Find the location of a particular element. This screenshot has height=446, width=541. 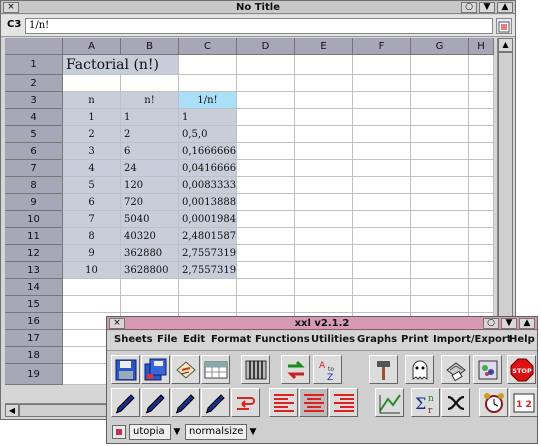

cell-a13: 10 is located at coordinates (92, 270).